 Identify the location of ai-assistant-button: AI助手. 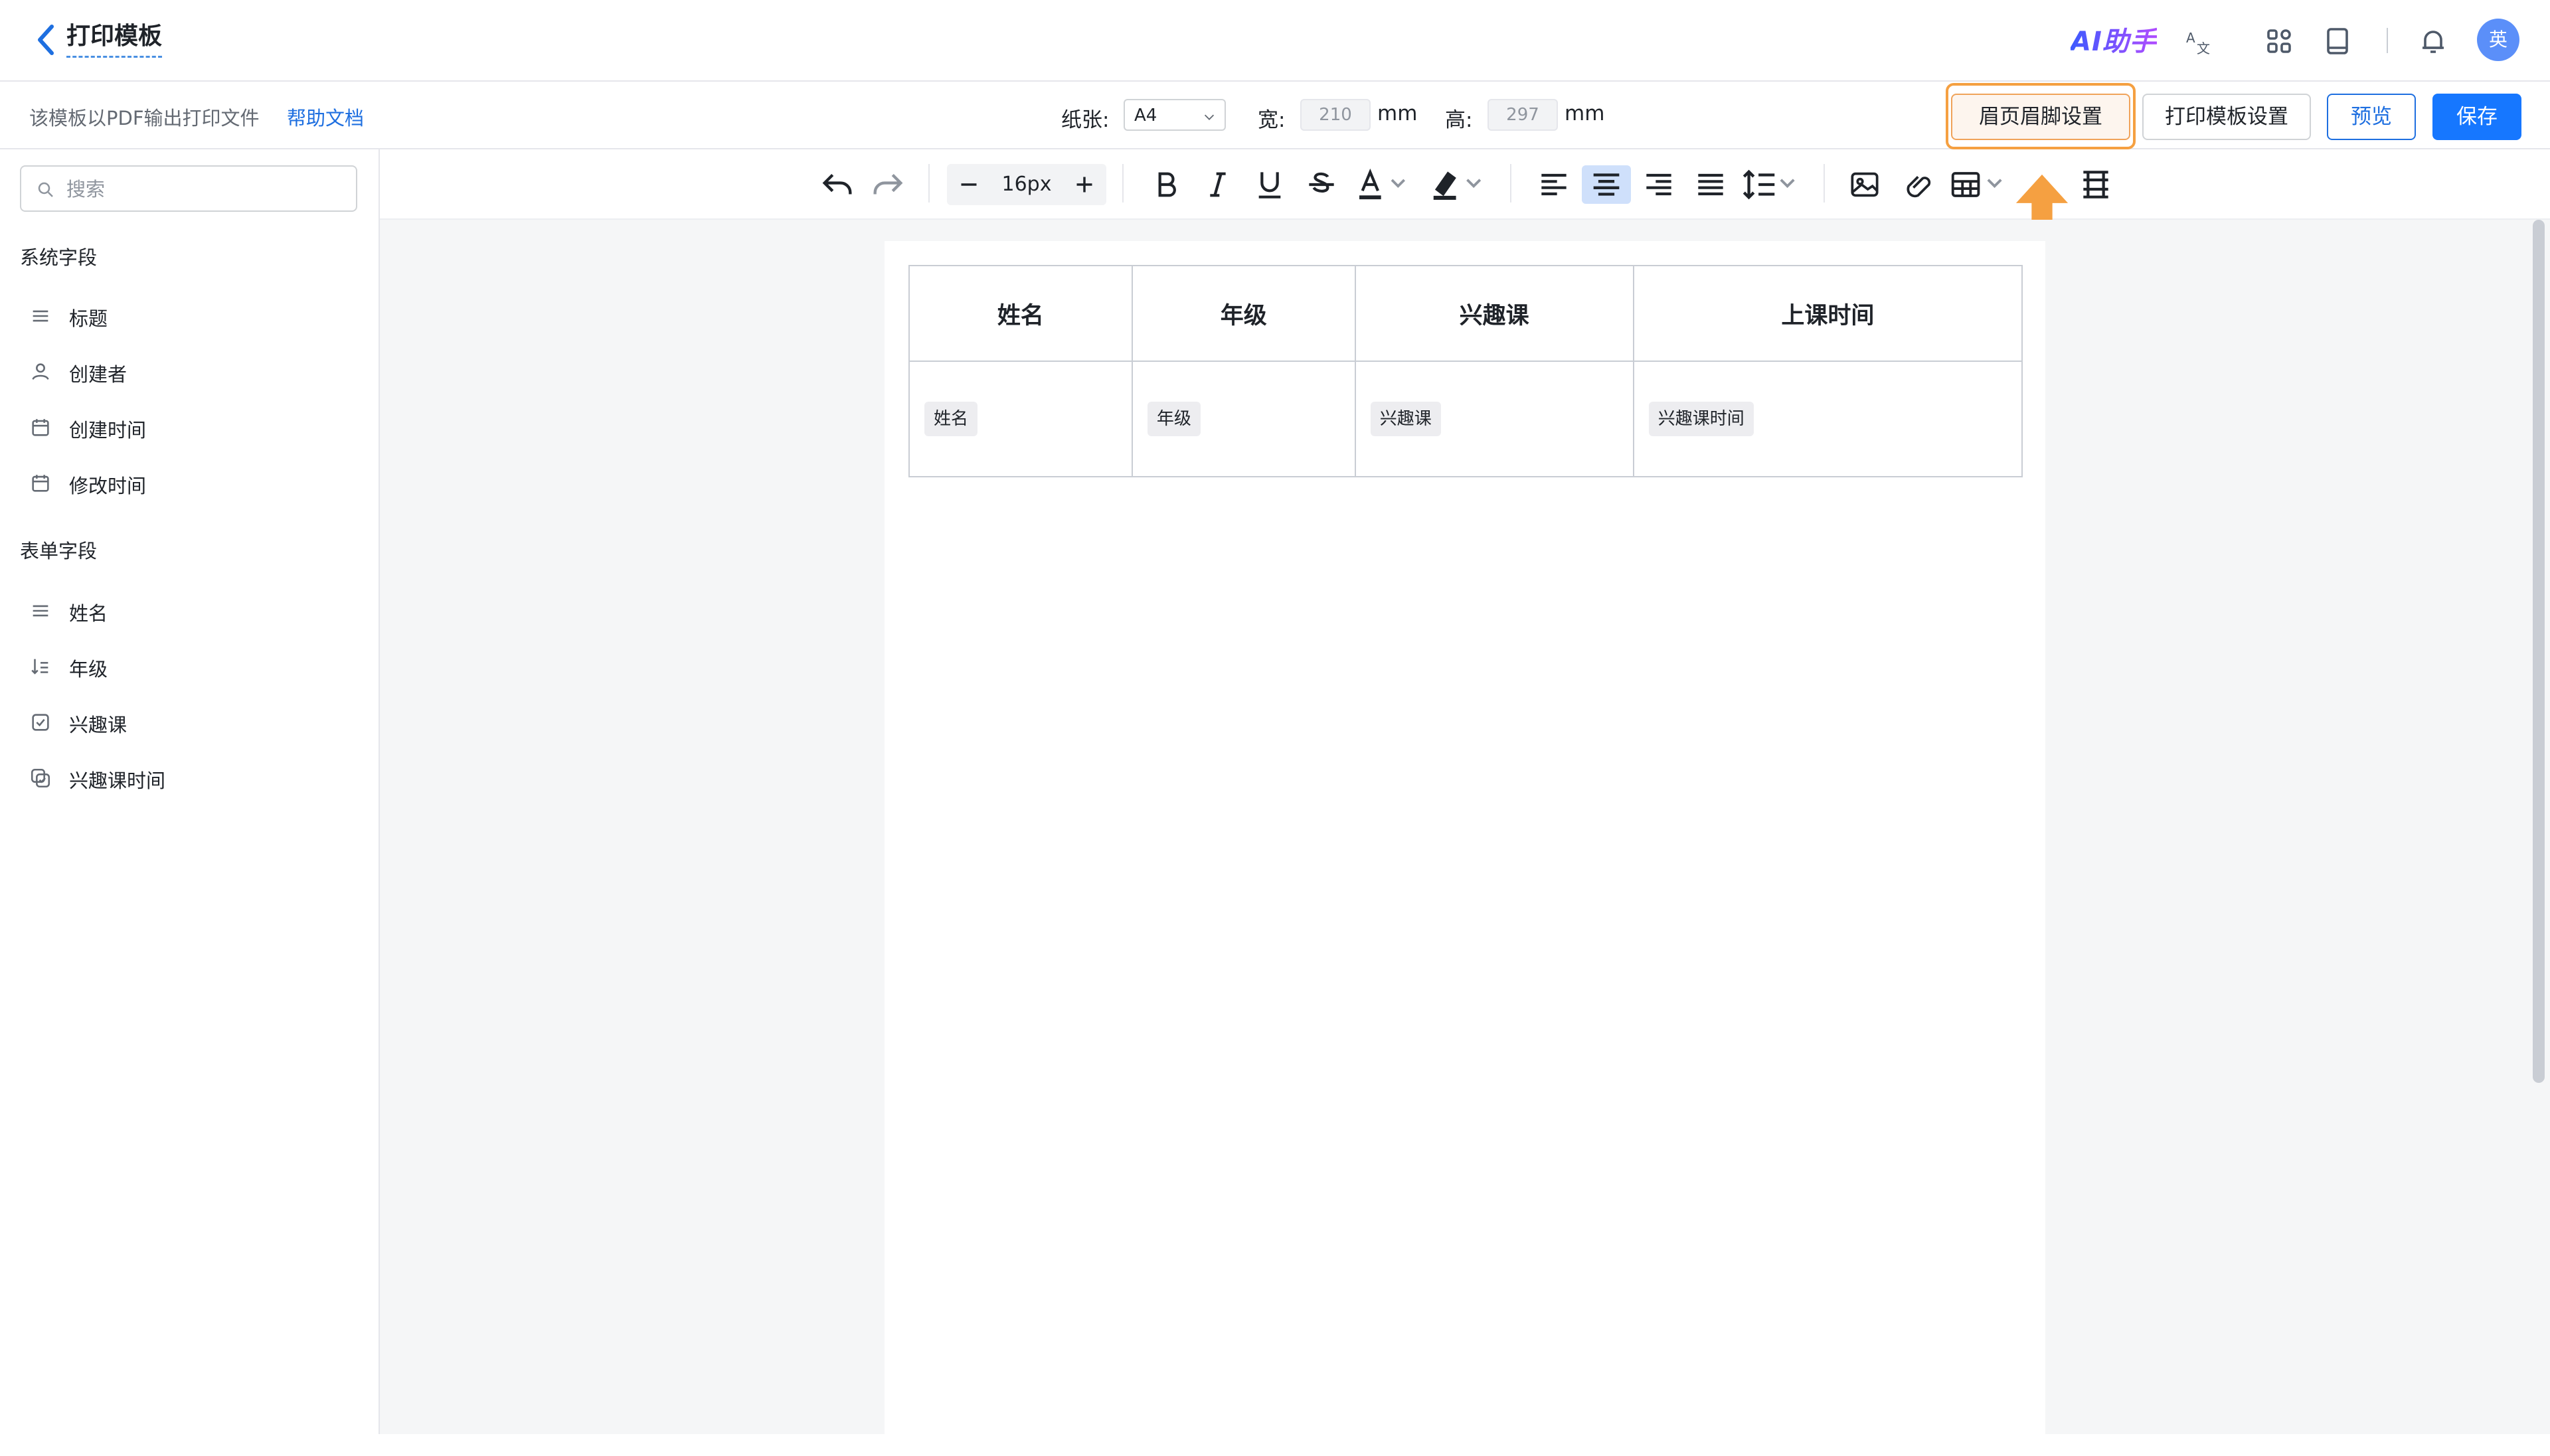
(2114, 39).